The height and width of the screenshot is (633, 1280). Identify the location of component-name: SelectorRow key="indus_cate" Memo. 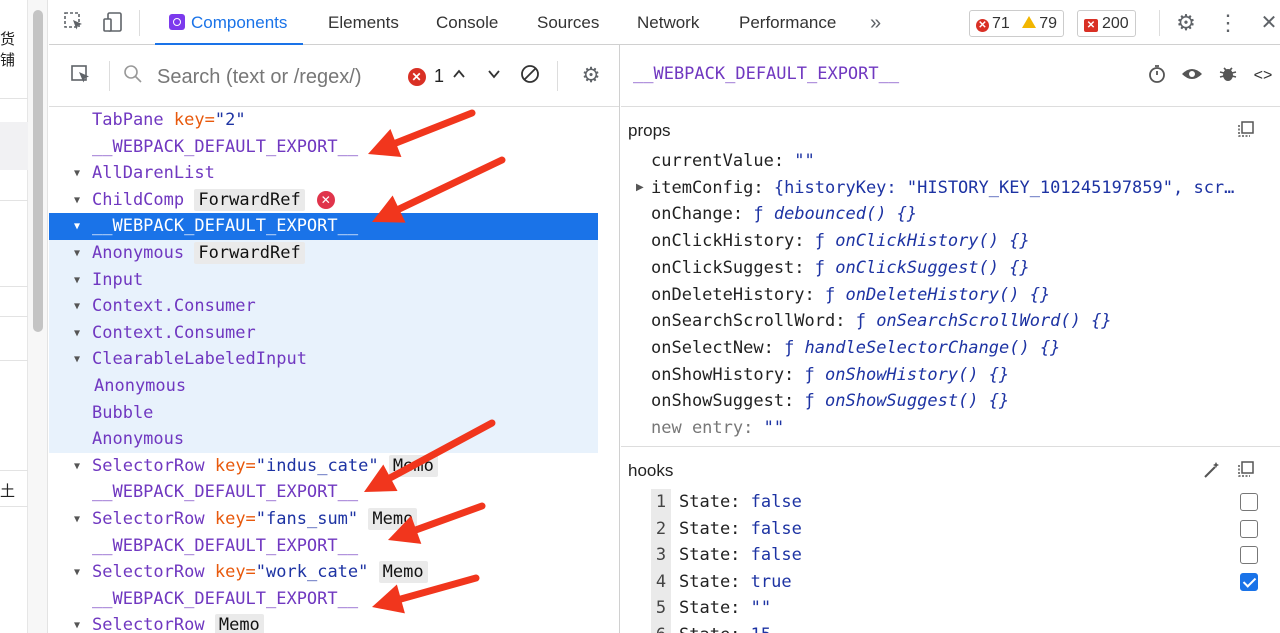
(265, 466).